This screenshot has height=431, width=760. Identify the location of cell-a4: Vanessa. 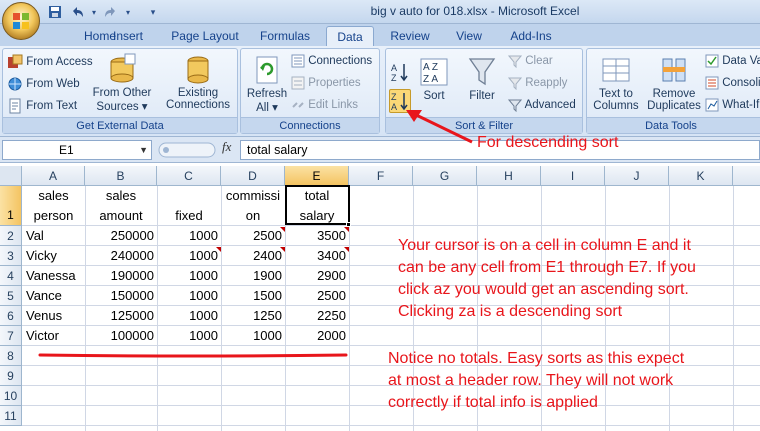
(53, 276).